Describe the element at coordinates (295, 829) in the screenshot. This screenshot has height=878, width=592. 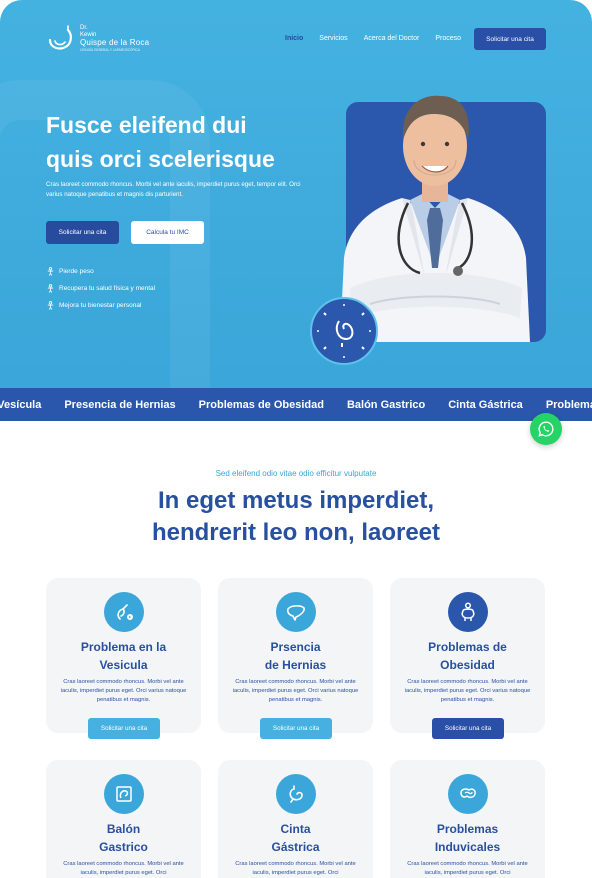
I see `card-title-line1: Cinta` at that location.